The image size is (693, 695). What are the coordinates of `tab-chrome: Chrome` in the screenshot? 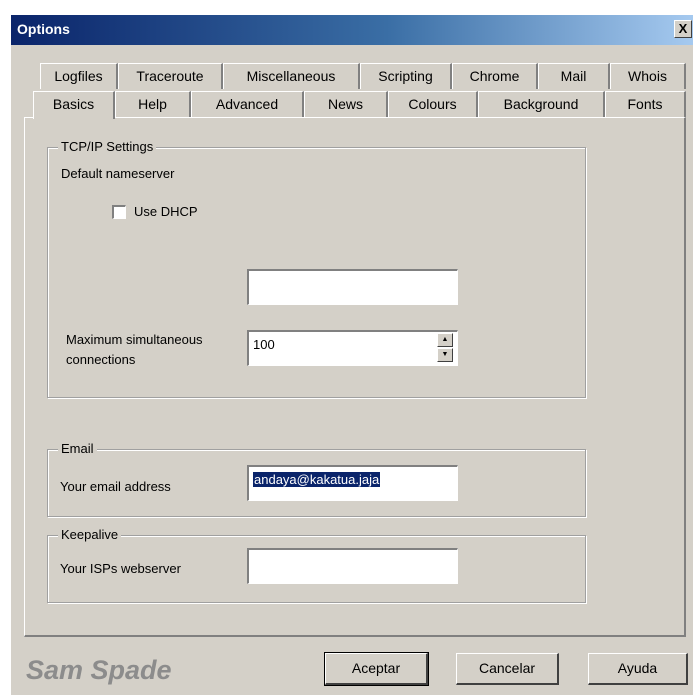 It's located at (495, 76).